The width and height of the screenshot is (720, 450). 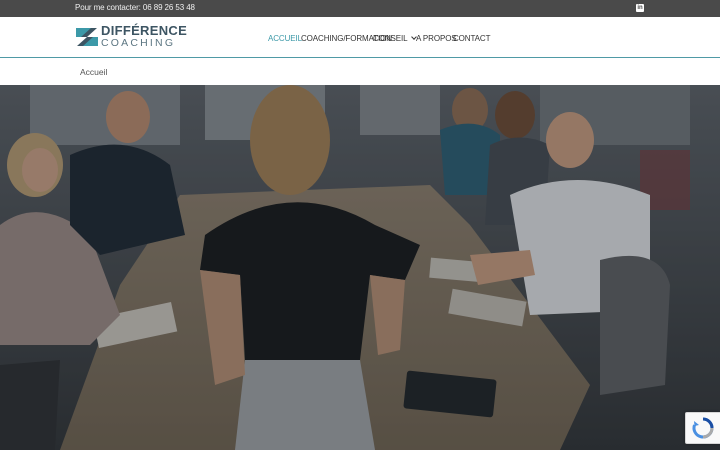 I want to click on recaptcha-badge, so click(x=702, y=428).